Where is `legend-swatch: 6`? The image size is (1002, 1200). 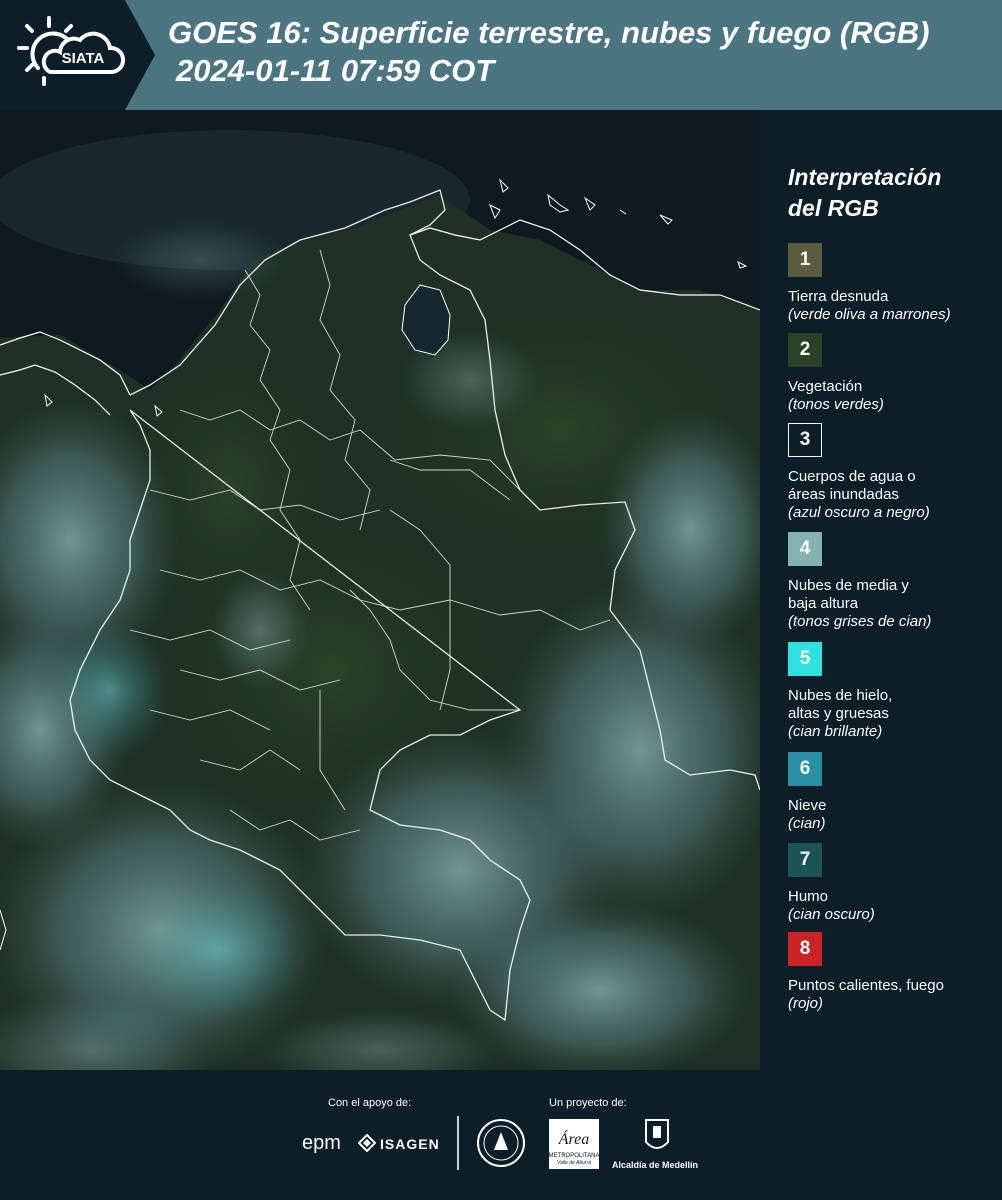 legend-swatch: 6 is located at coordinates (805, 769).